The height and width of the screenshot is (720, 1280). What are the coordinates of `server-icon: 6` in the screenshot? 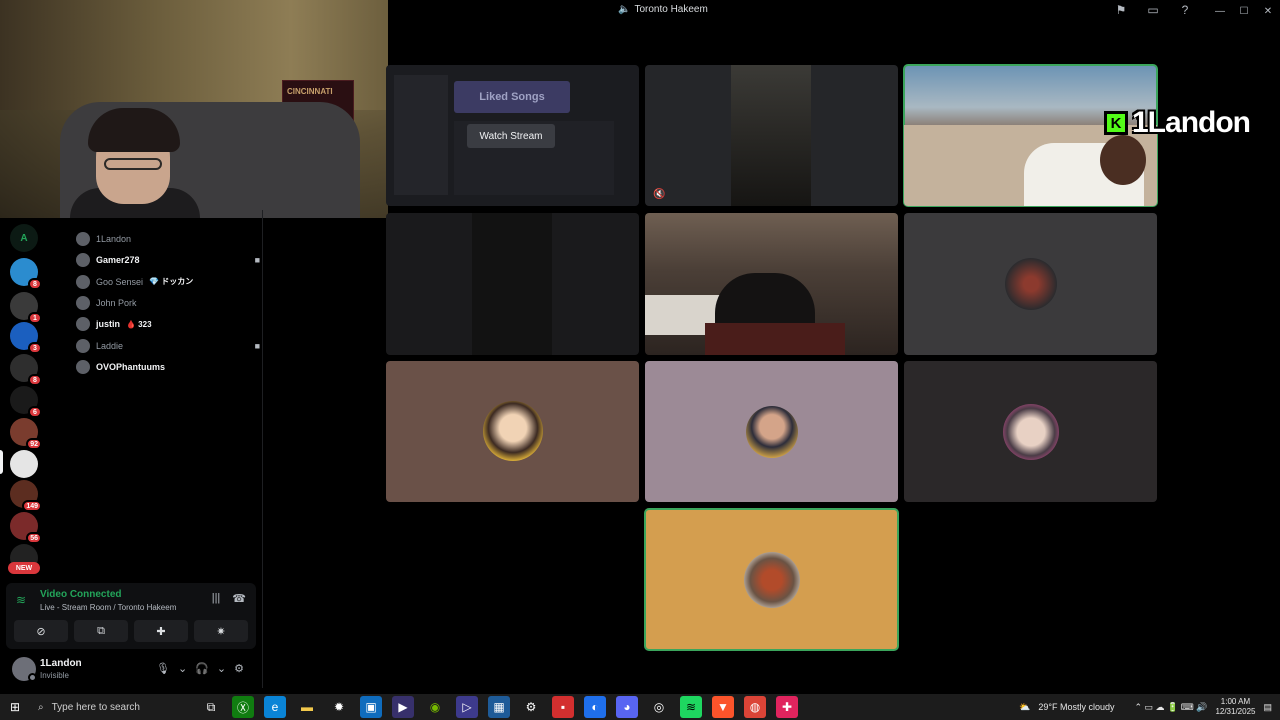 It's located at (26, 402).